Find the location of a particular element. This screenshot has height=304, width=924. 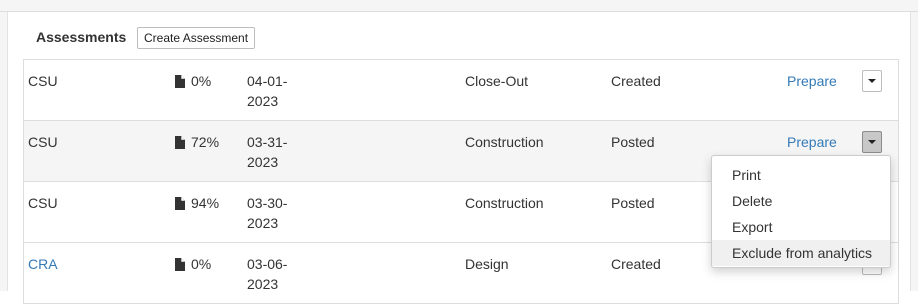

menu-item-export: Export is located at coordinates (801, 227).